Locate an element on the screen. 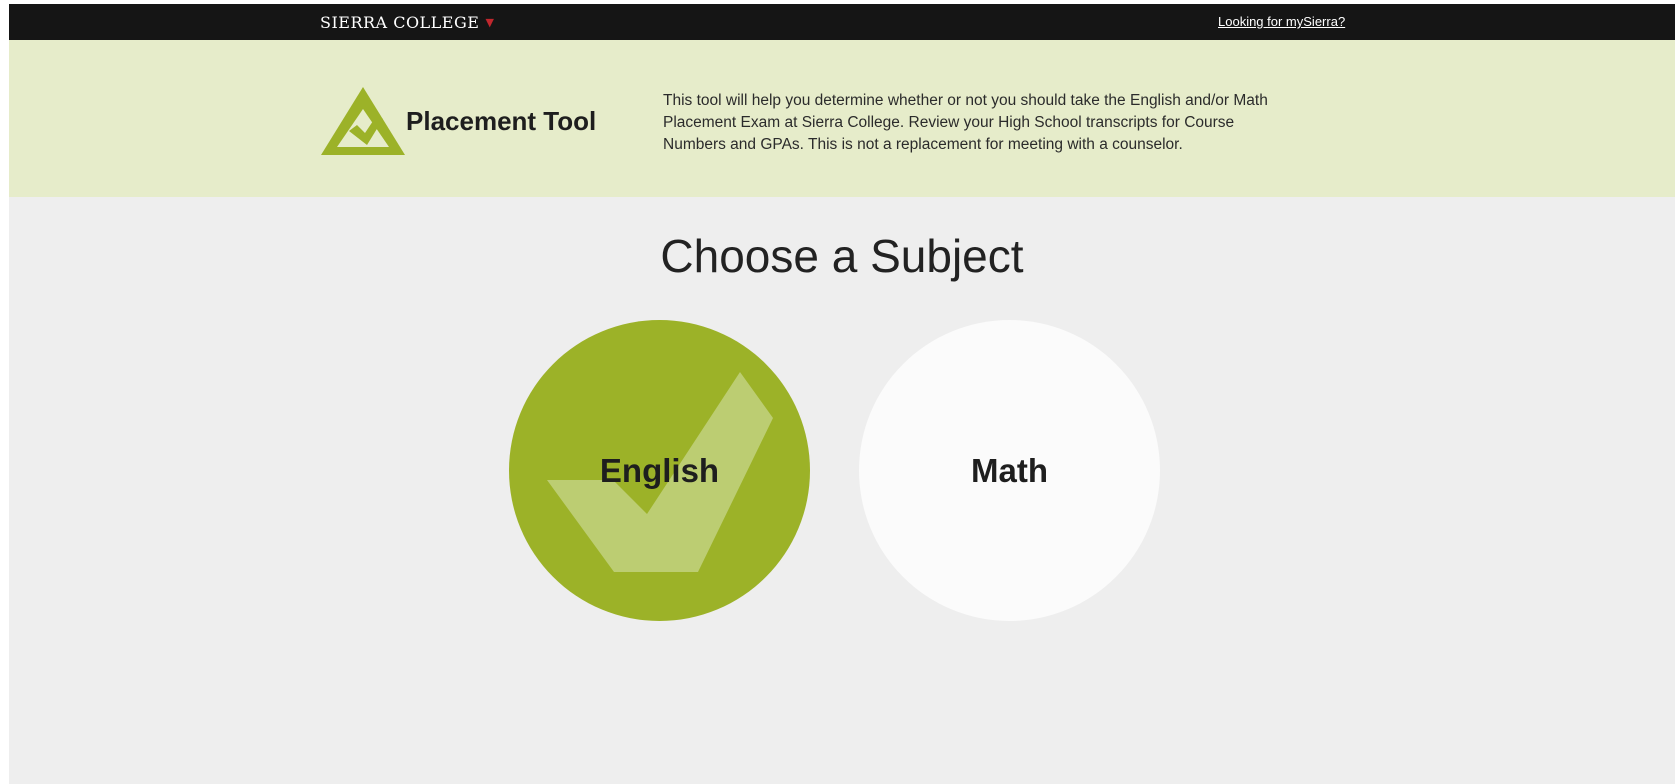 Image resolution: width=1679 pixels, height=784 pixels. tool-title: Placement Tool is located at coordinates (501, 121).